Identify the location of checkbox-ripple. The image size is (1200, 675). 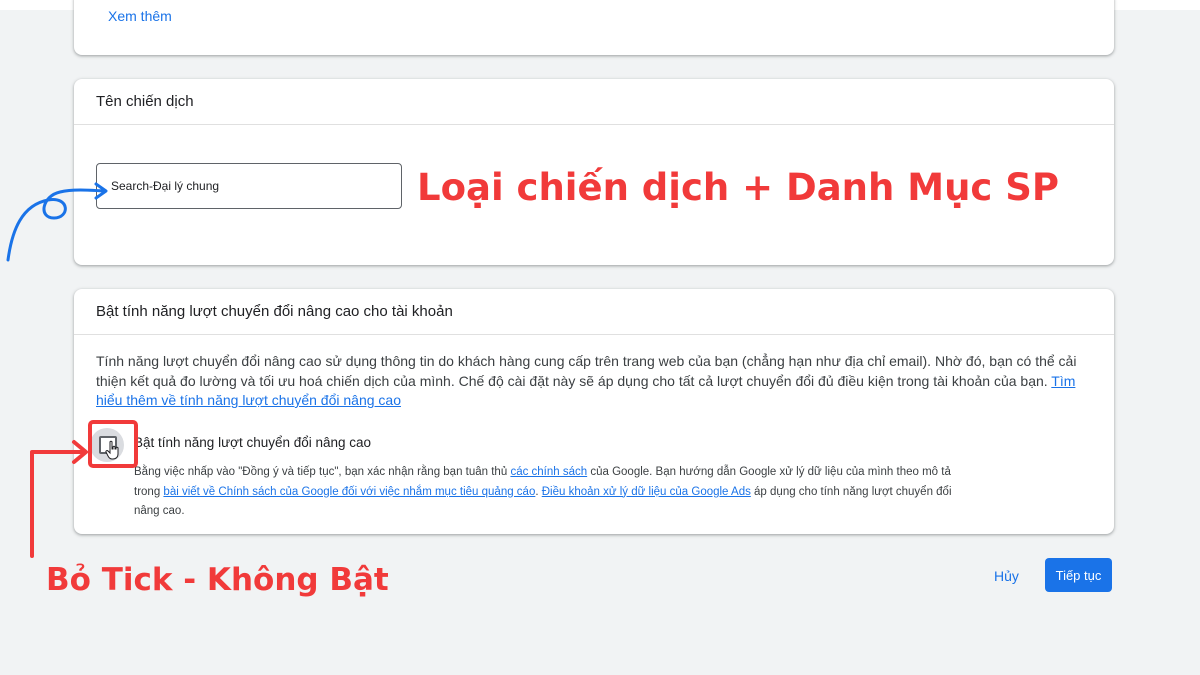
(107, 445).